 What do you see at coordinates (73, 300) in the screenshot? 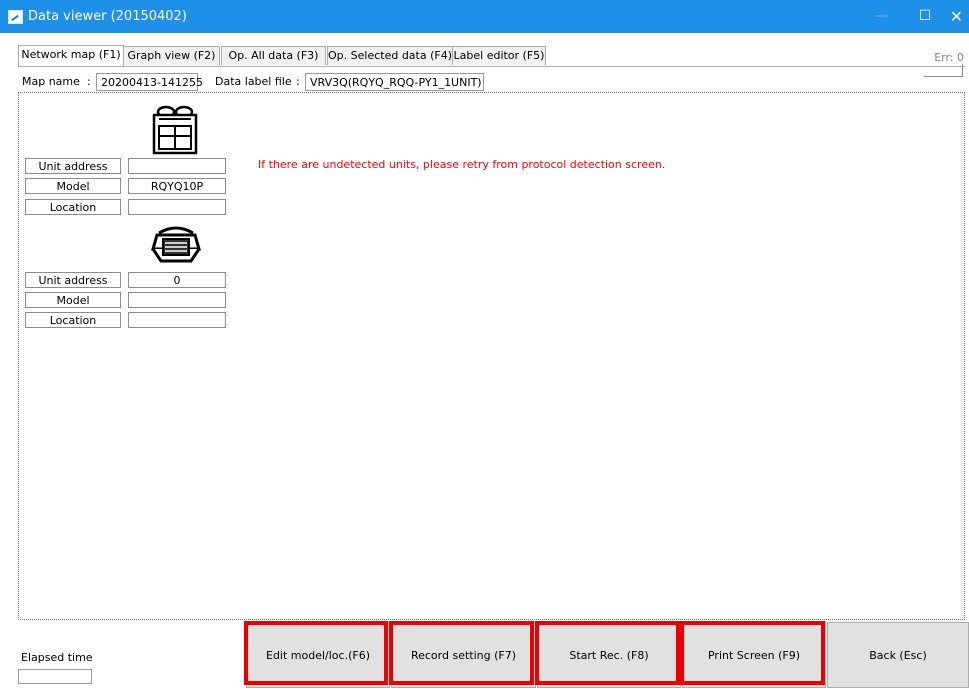
I see `unit2-model-label: Model` at bounding box center [73, 300].